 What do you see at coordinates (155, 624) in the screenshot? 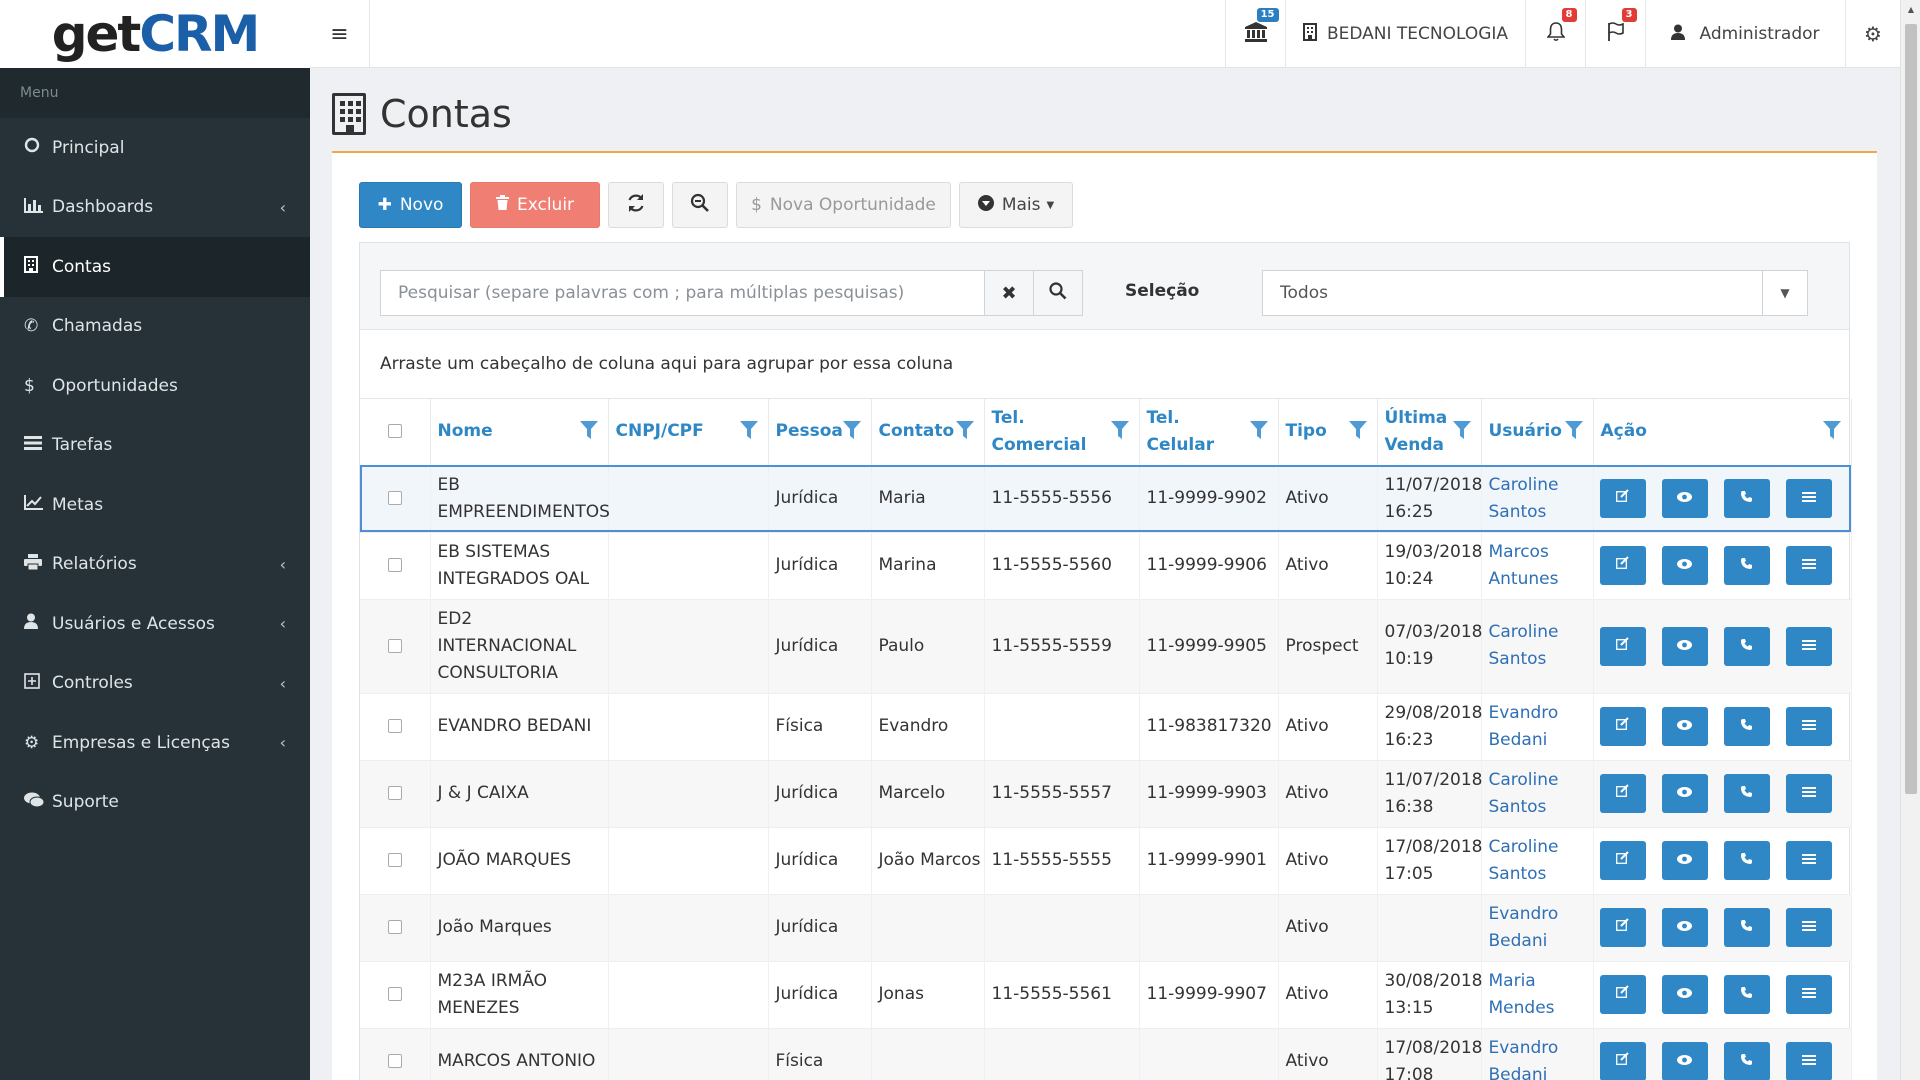
I see `sidebar-item-usuarios: Usuários e Acessos ‹` at bounding box center [155, 624].